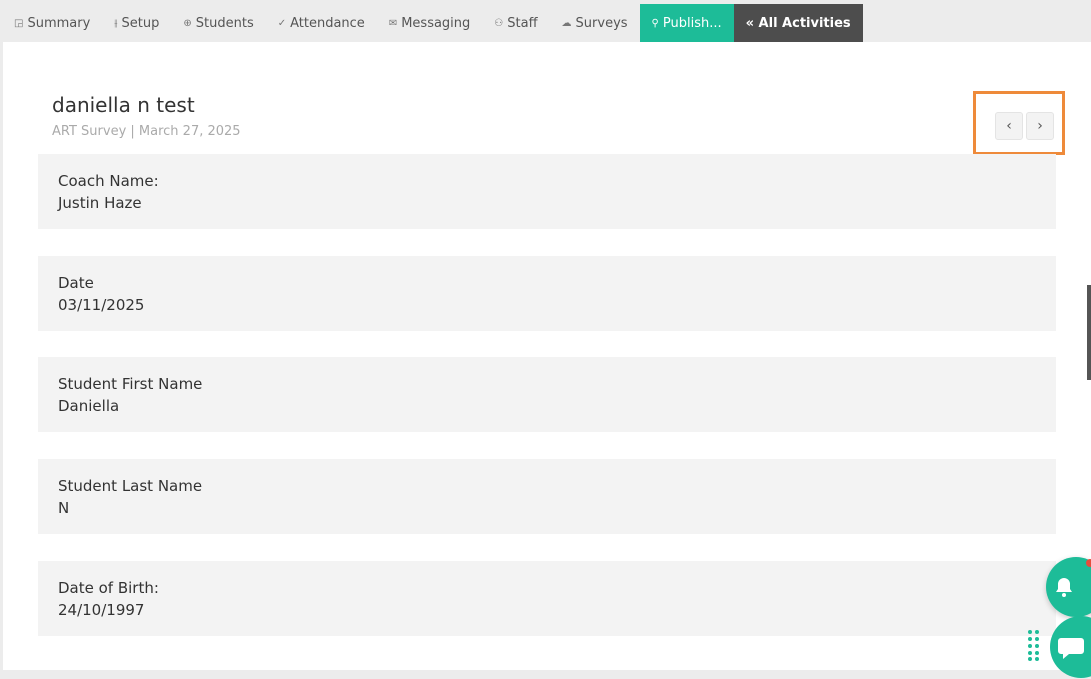 This screenshot has width=1091, height=679. I want to click on page-title: daniella n test, so click(123, 105).